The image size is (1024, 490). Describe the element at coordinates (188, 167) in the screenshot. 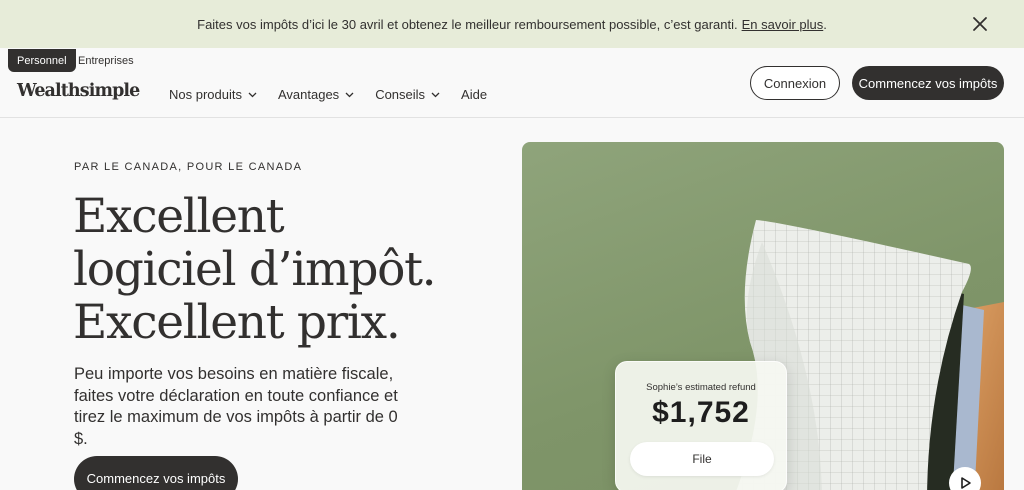

I see `hero-eyebrow: PAR LE CANADA, POUR LE CANADA` at that location.